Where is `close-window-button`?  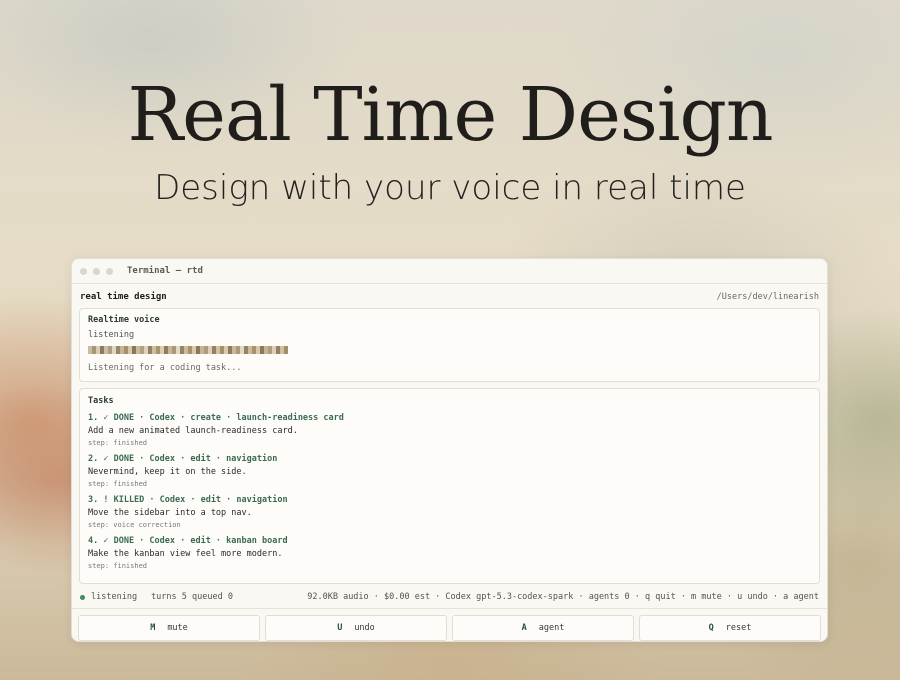
close-window-button is located at coordinates (83, 271).